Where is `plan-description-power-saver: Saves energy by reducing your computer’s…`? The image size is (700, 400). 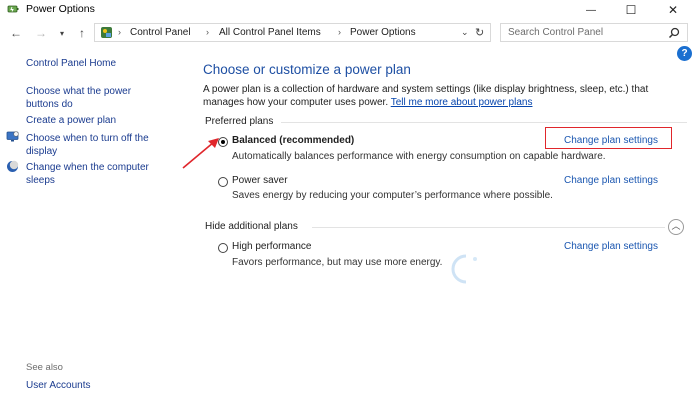 plan-description-power-saver: Saves energy by reducing your computer’s… is located at coordinates (392, 195).